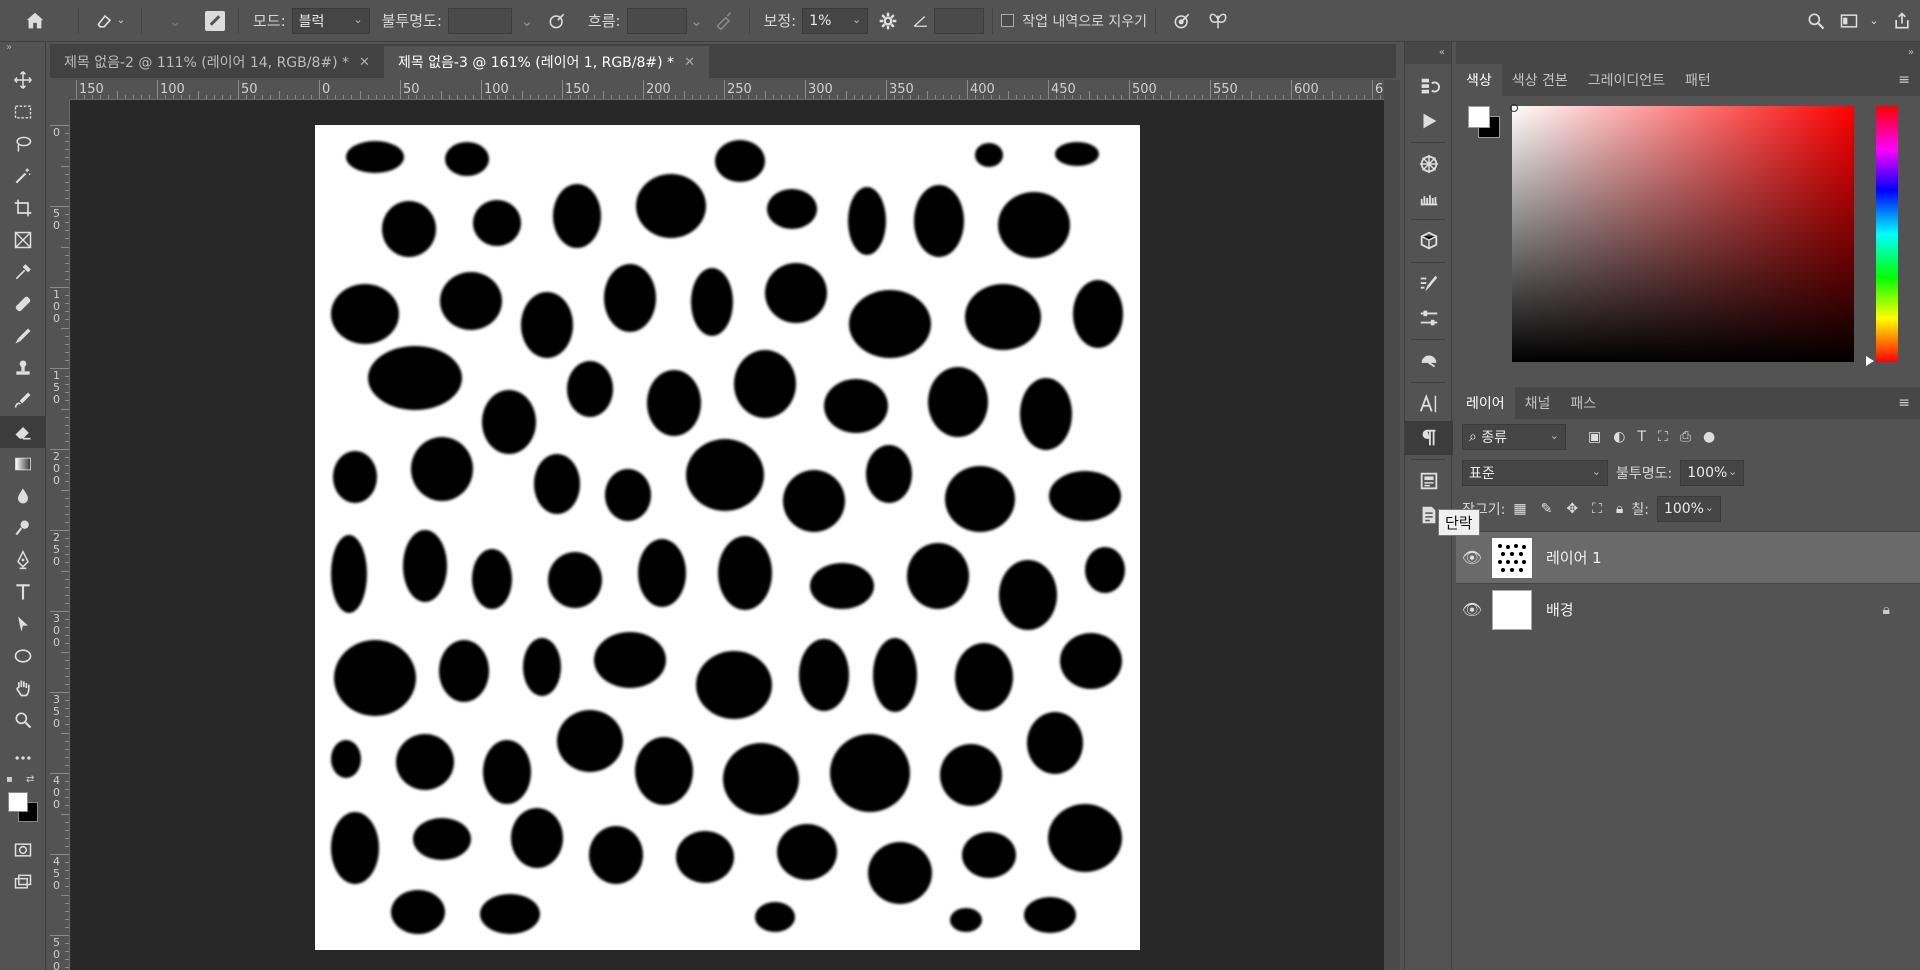 The width and height of the screenshot is (1920, 970). Describe the element at coordinates (479, 20) in the screenshot. I see `opacity-input` at that location.